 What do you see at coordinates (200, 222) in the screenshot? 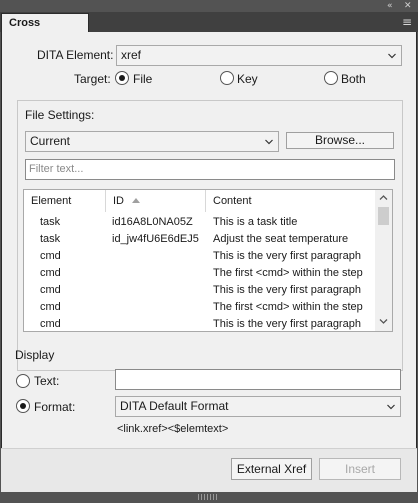
I see `table-row: task id16A8L0NA05Z This is a task title` at bounding box center [200, 222].